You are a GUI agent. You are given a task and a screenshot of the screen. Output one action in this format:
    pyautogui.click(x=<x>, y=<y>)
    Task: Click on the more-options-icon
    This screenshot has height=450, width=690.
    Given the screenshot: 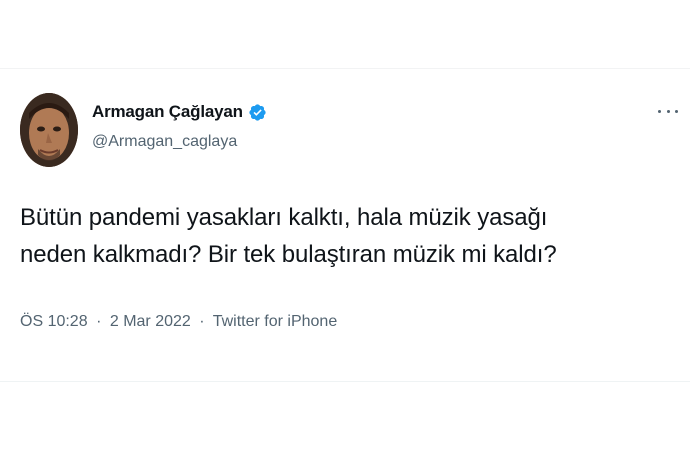 What is the action you would take?
    pyautogui.click(x=668, y=111)
    